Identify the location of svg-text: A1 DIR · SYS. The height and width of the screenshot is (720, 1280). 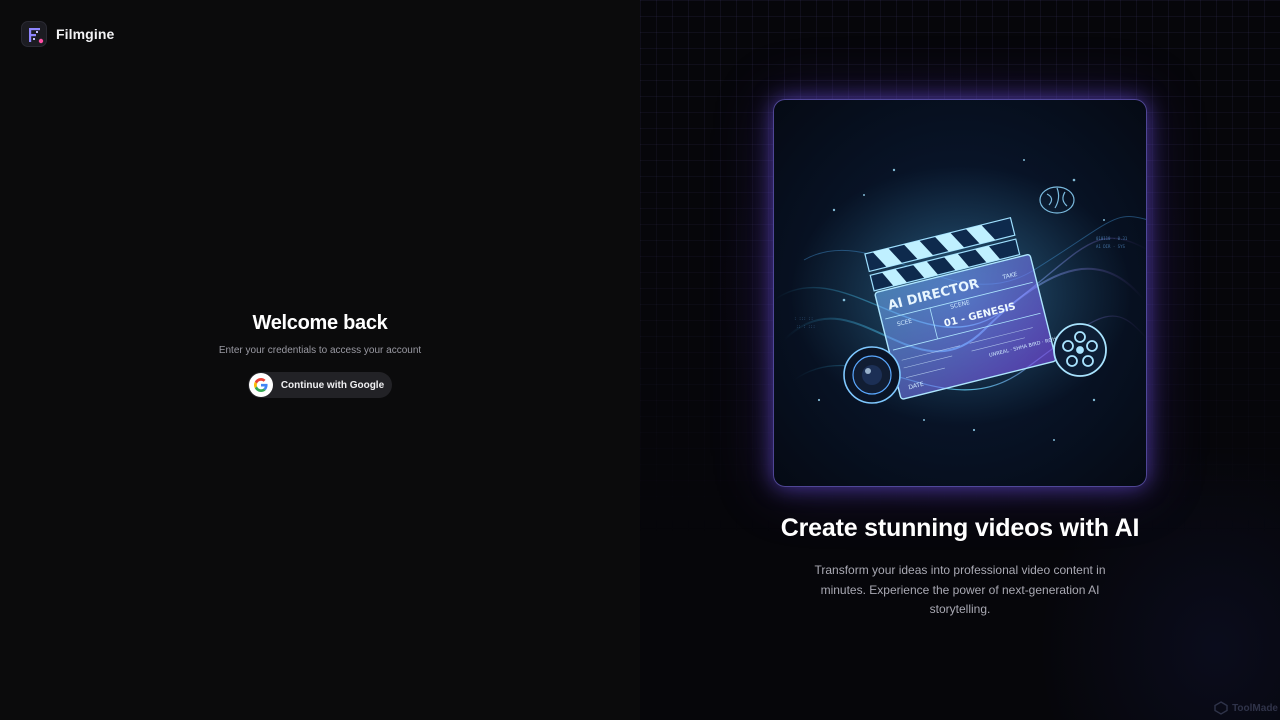
(1110, 246).